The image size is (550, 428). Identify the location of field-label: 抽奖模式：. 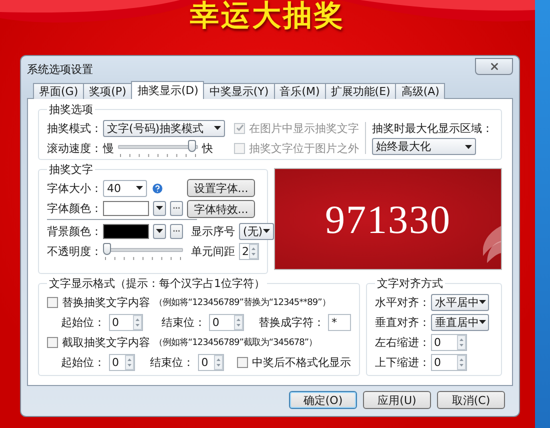
(73, 128).